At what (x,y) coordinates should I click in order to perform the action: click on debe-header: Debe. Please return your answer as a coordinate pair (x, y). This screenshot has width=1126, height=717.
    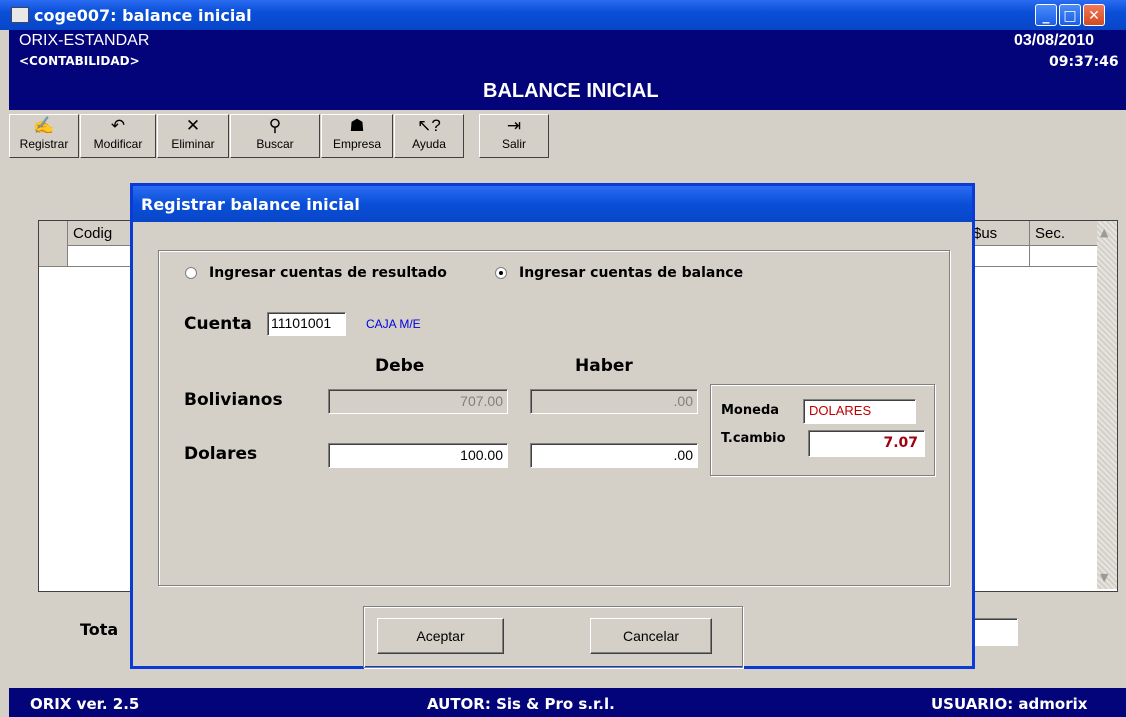
    Looking at the image, I should click on (400, 366).